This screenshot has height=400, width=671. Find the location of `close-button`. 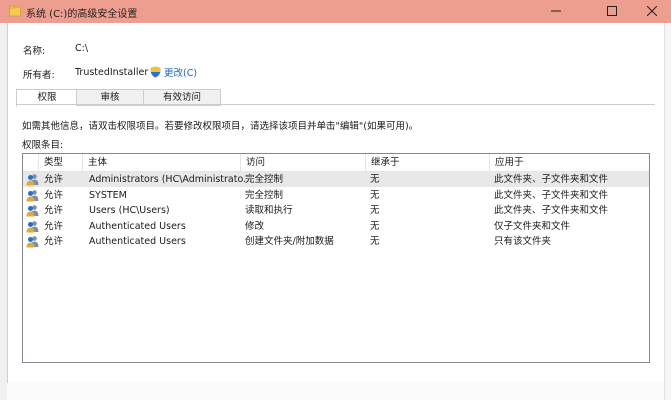

close-button is located at coordinates (650, 11).